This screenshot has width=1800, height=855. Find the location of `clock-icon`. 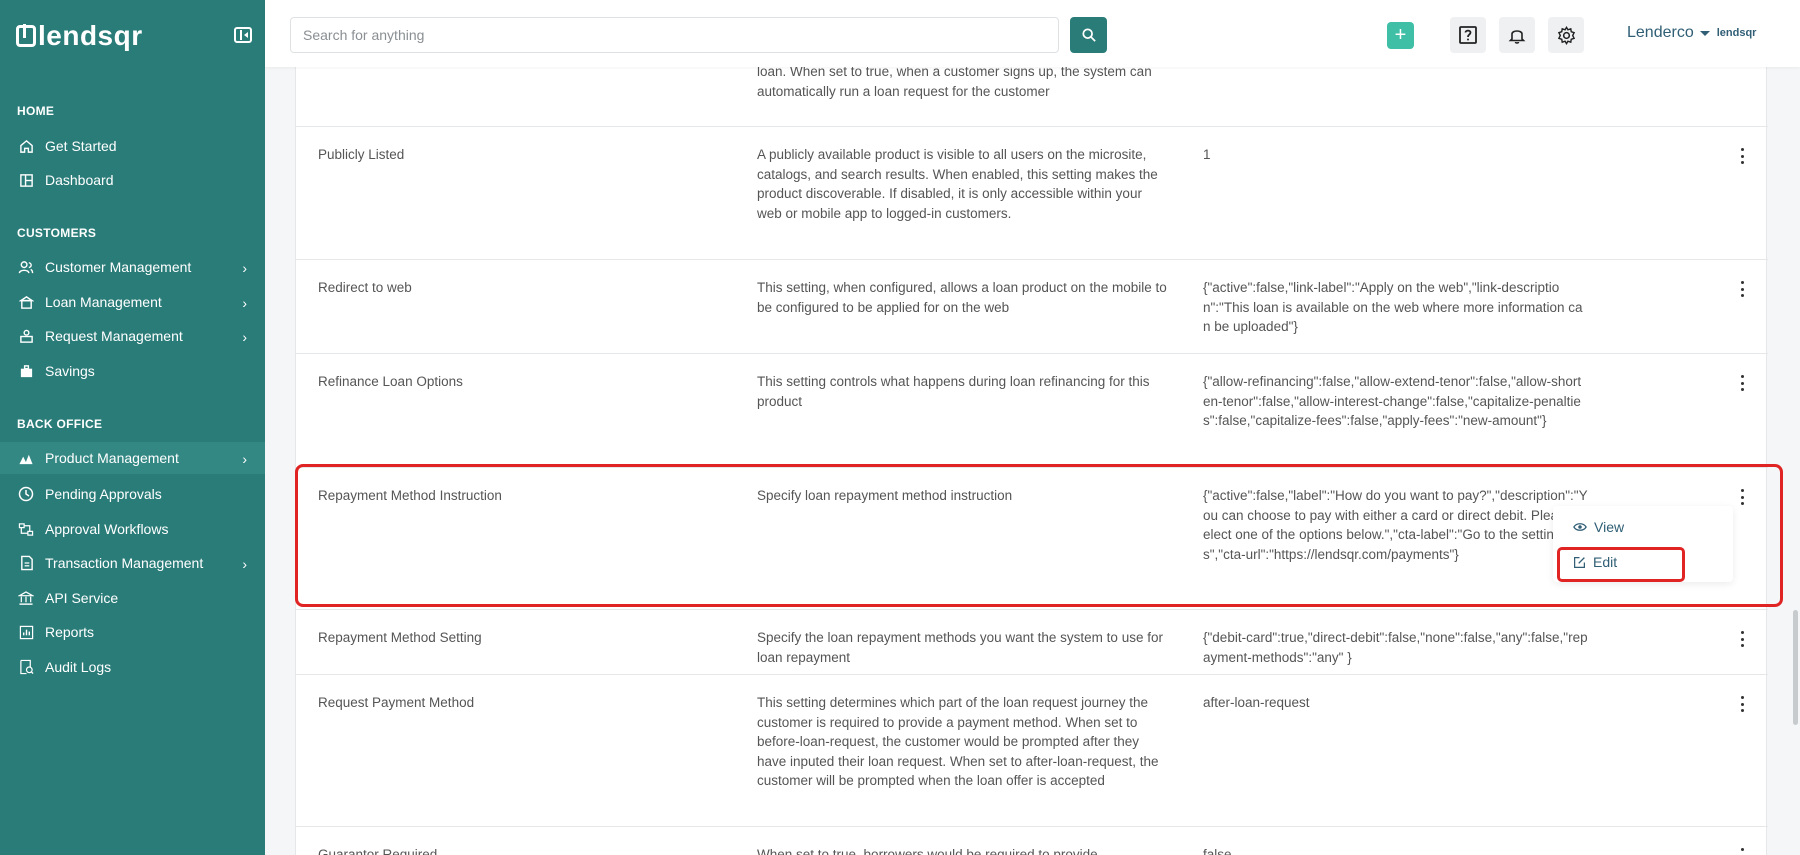

clock-icon is located at coordinates (26, 494).